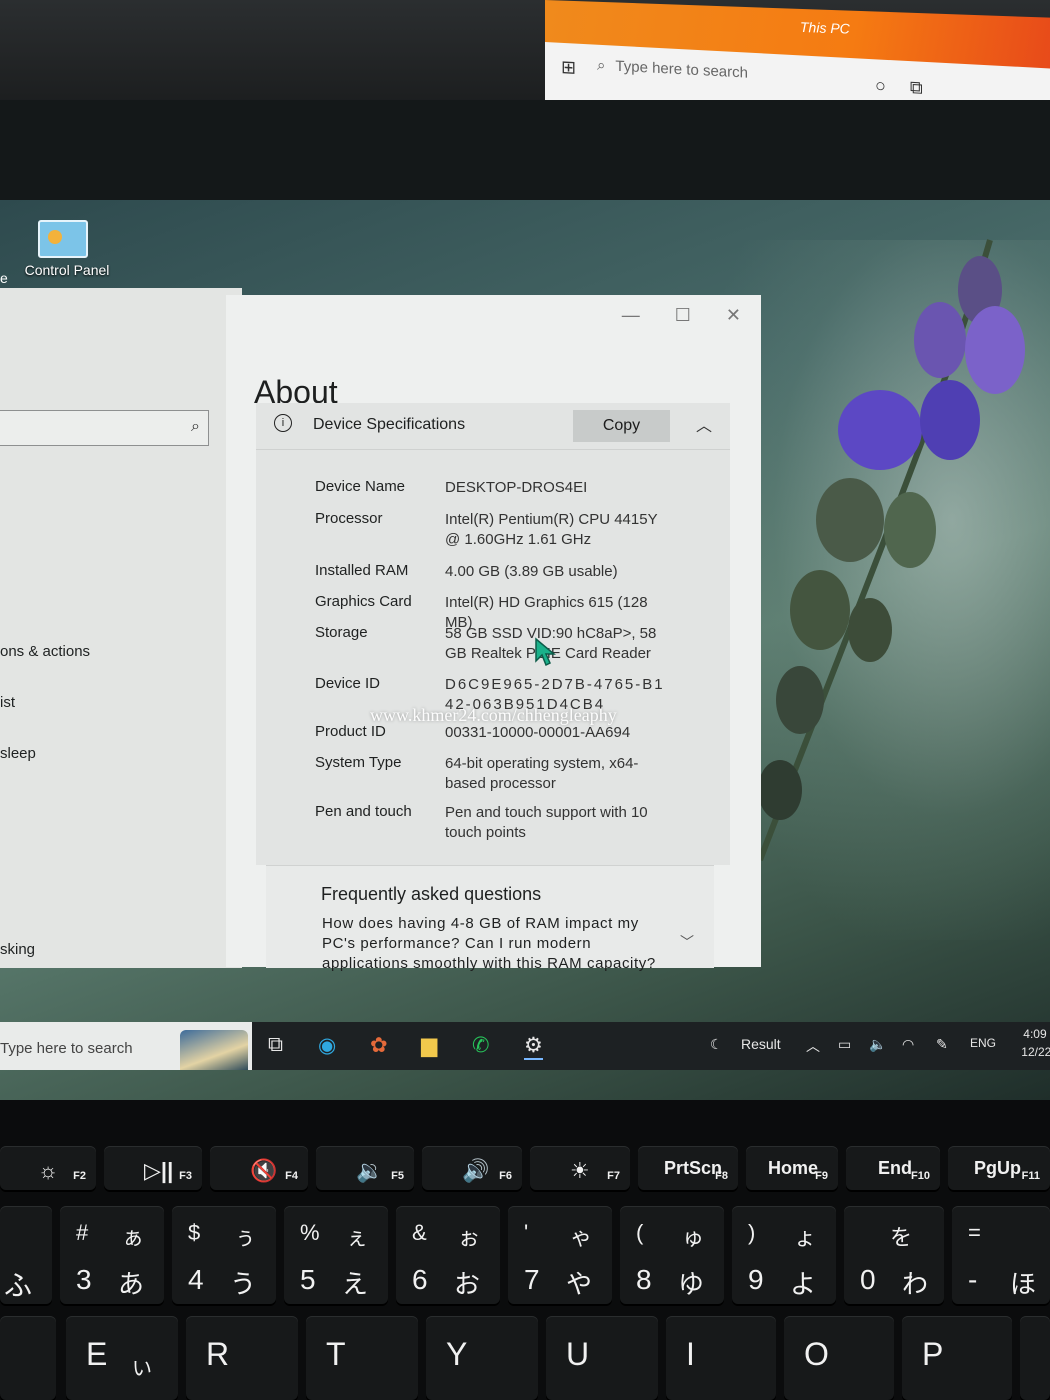 The height and width of the screenshot is (1400, 1050). What do you see at coordinates (908, 1044) in the screenshot?
I see `wifi-icon: ◠` at bounding box center [908, 1044].